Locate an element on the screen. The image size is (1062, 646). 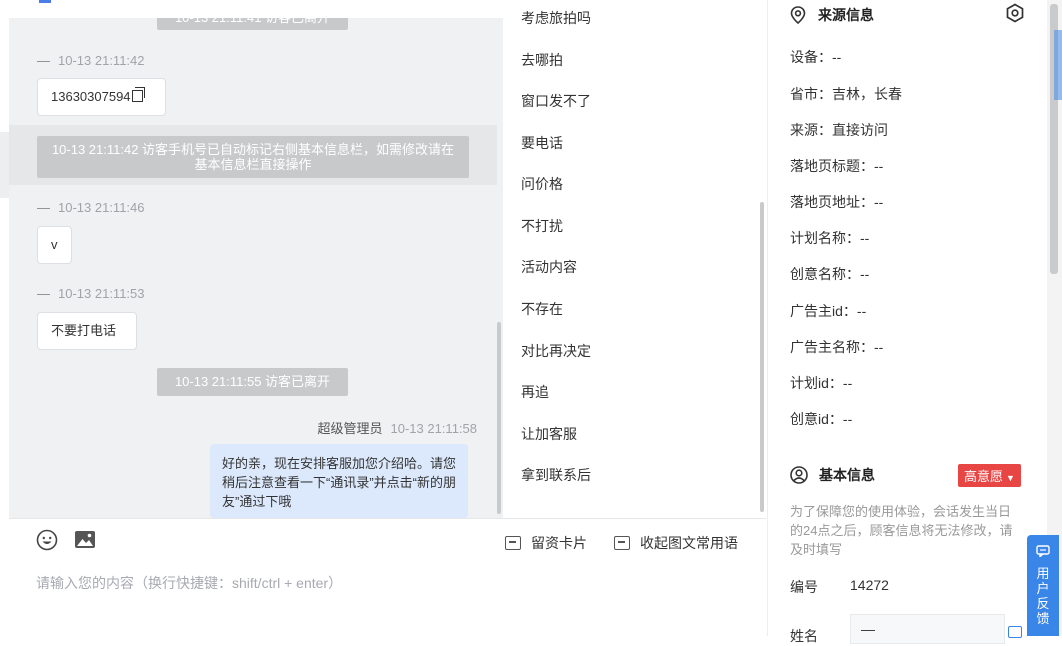
info-row-region: 省市：吉林，长春 is located at coordinates (846, 94).